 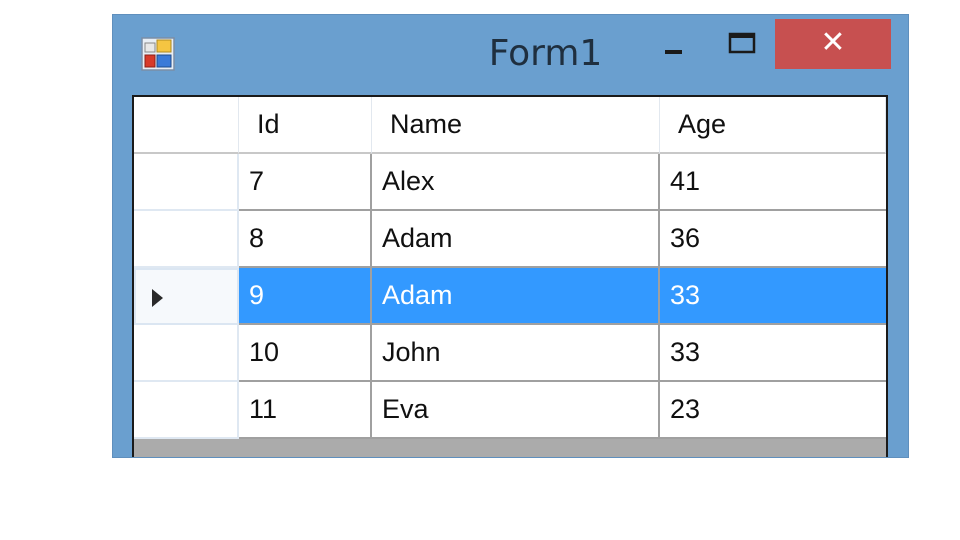 I want to click on id-cell: 9, so click(x=305, y=296).